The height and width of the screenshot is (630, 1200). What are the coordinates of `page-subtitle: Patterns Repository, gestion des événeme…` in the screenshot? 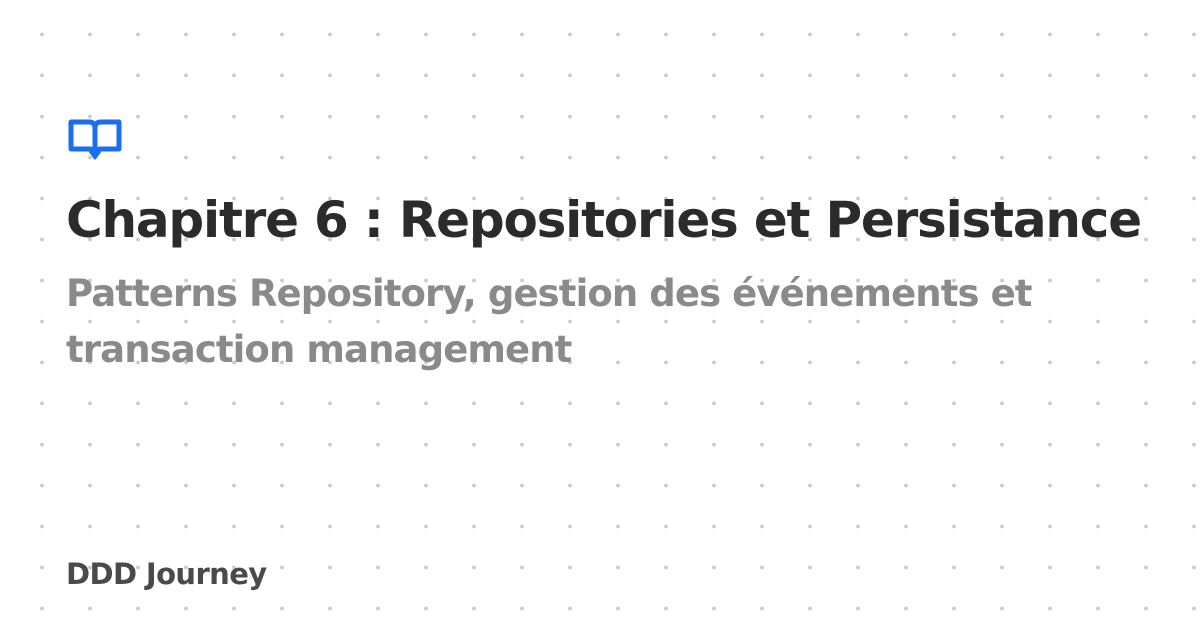 It's located at (549, 321).